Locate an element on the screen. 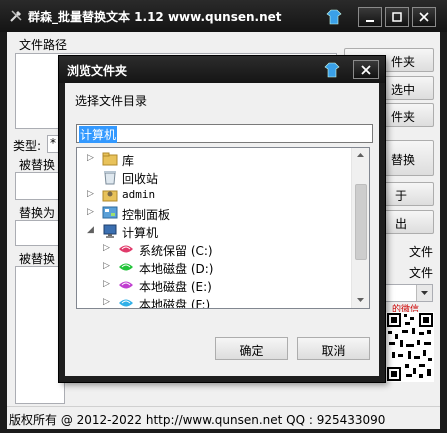 The image size is (447, 433). replaced-files-label: 被替换 is located at coordinates (37, 259).